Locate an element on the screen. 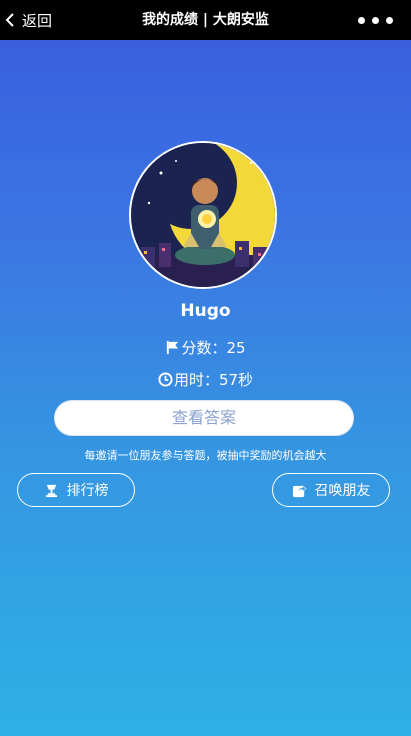 This screenshot has width=411, height=736. score-row: 分数：25 is located at coordinates (205, 347).